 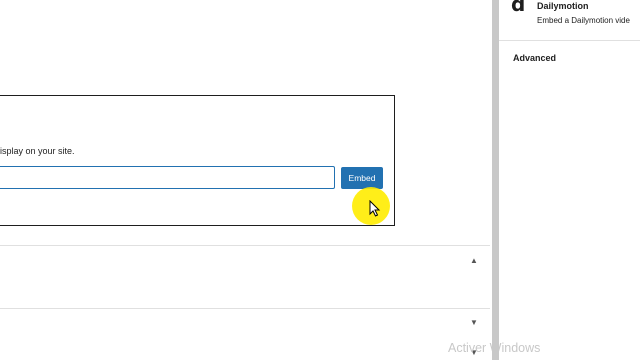 I want to click on chevron-down-icon: ▼, so click(x=474, y=322).